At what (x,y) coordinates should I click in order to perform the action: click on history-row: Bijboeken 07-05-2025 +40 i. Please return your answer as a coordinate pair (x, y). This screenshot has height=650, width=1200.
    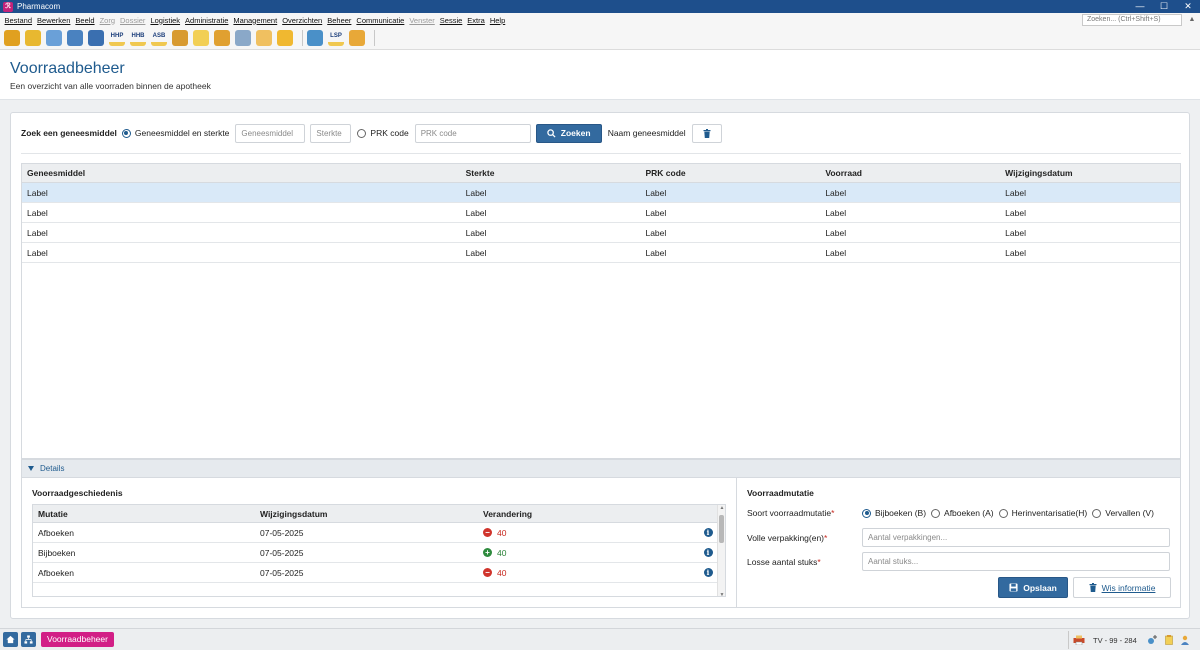
    Looking at the image, I should click on (379, 553).